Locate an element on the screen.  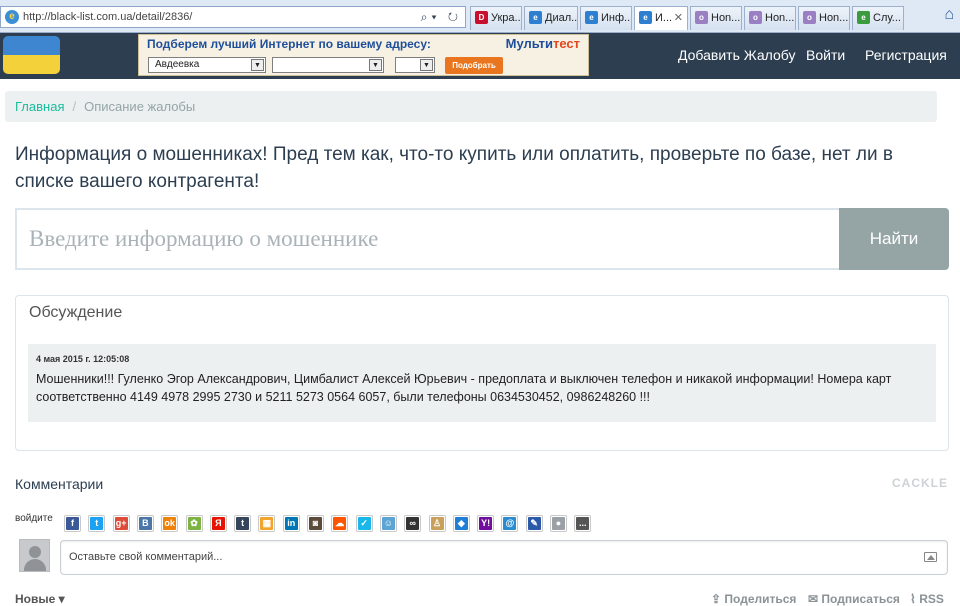
search-button: Найти is located at coordinates (894, 239).